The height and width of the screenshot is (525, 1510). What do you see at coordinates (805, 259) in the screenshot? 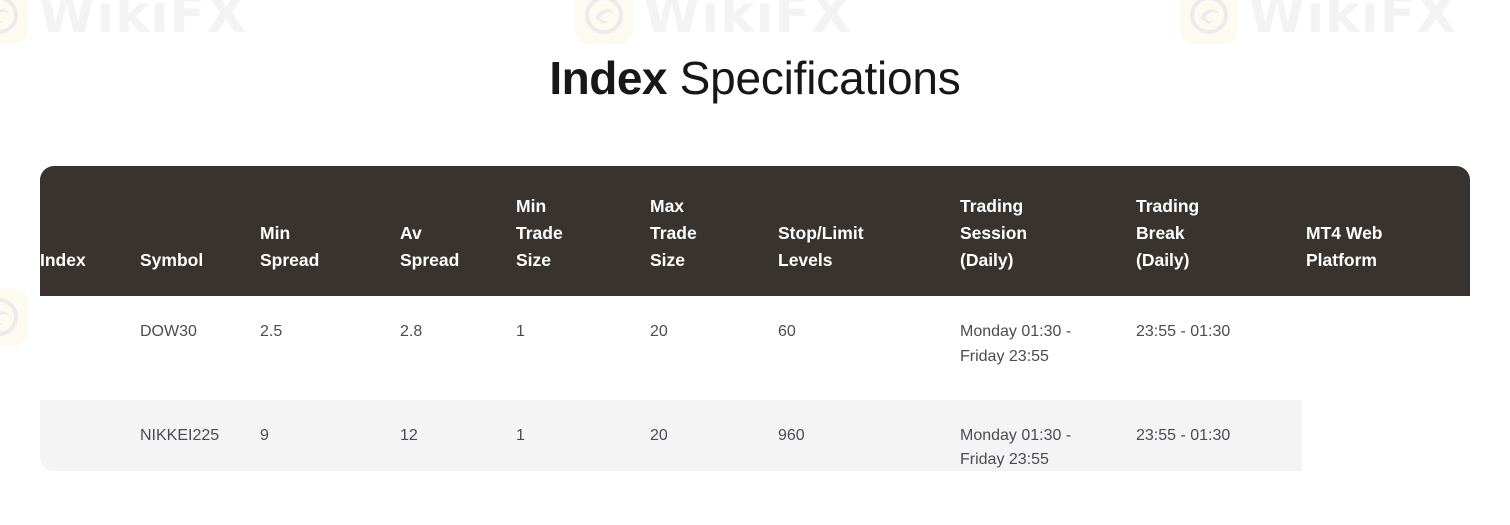
I see `column-header-stop-limit-levels-line-2: Levels` at bounding box center [805, 259].